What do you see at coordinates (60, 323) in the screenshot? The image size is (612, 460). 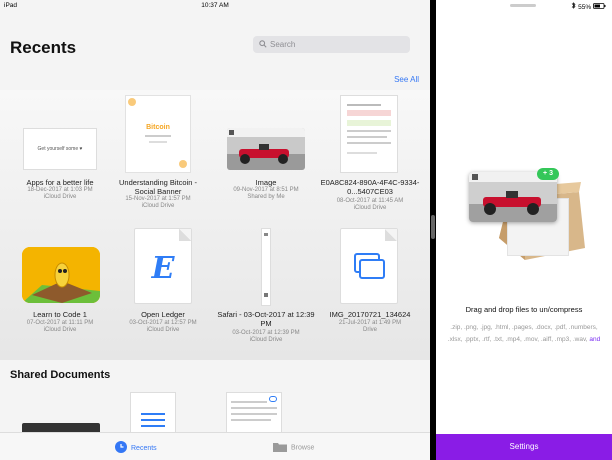 I see `item-date: 07-Oct-2017 at 11:11 PM` at bounding box center [60, 323].